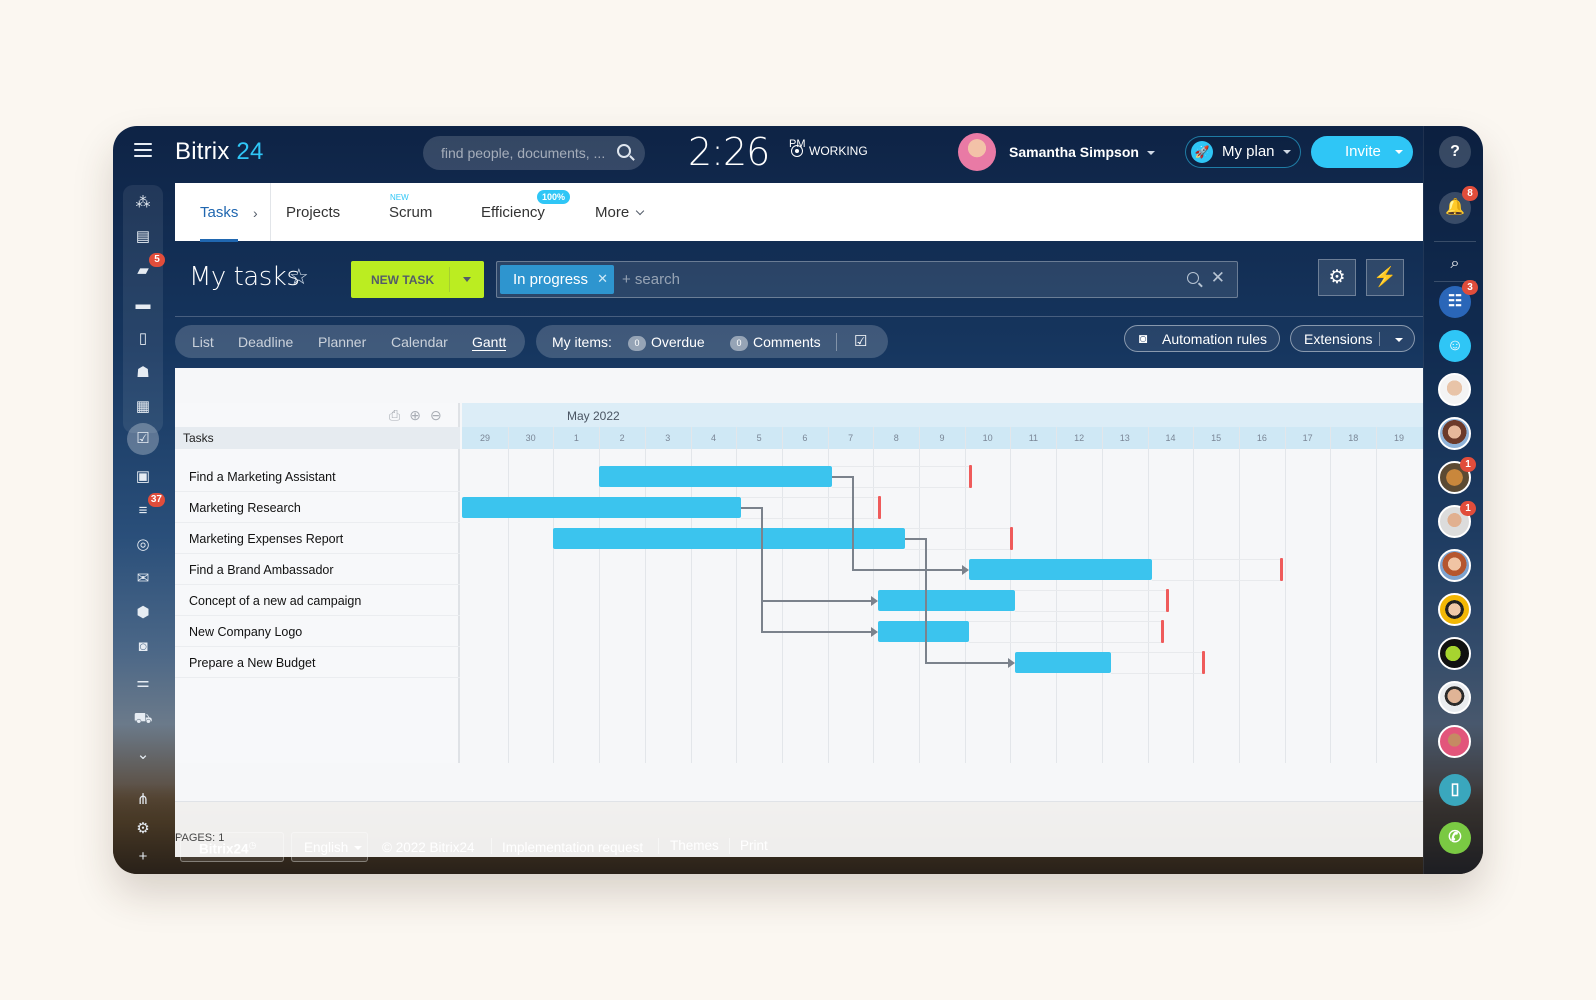 This screenshot has width=1596, height=1000. I want to click on star-icon: ☆, so click(299, 277).